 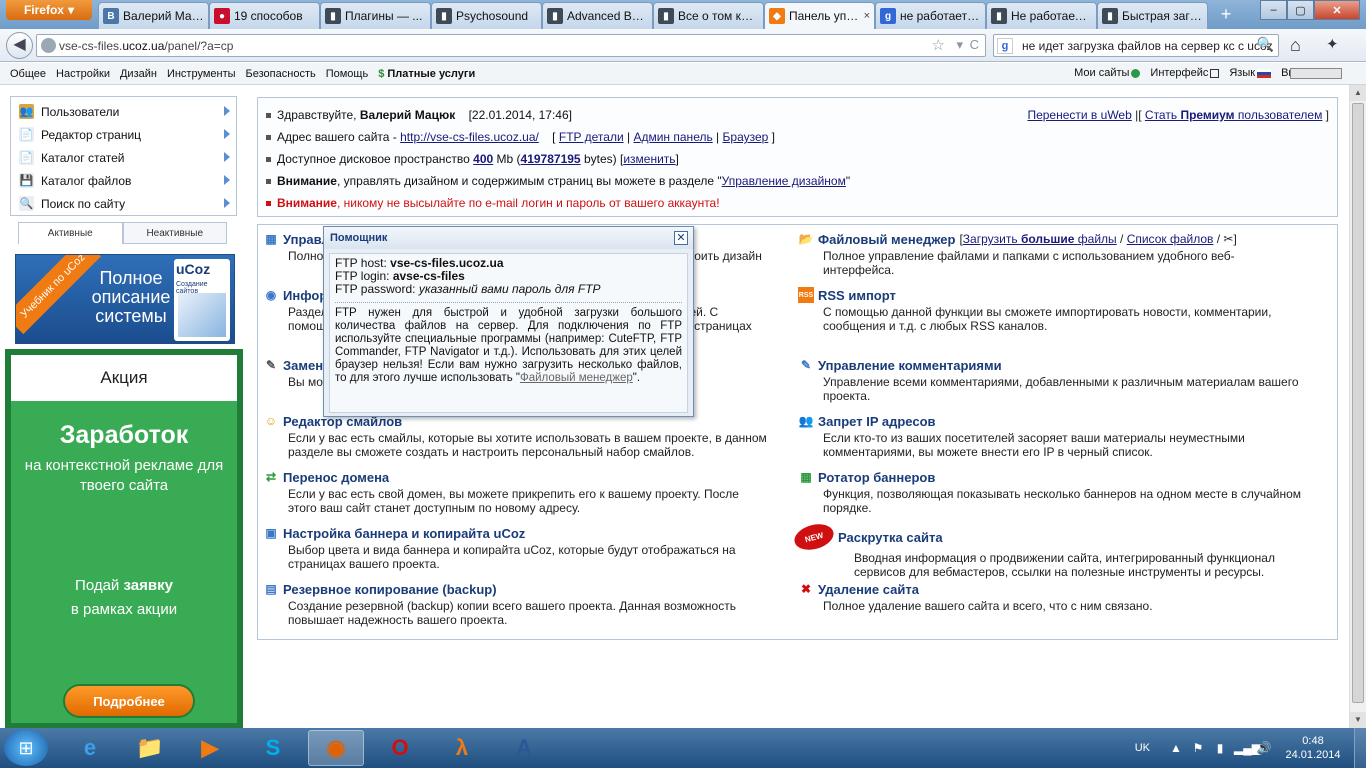 What do you see at coordinates (90, 748) in the screenshot?
I see `ie-icon: e` at bounding box center [90, 748].